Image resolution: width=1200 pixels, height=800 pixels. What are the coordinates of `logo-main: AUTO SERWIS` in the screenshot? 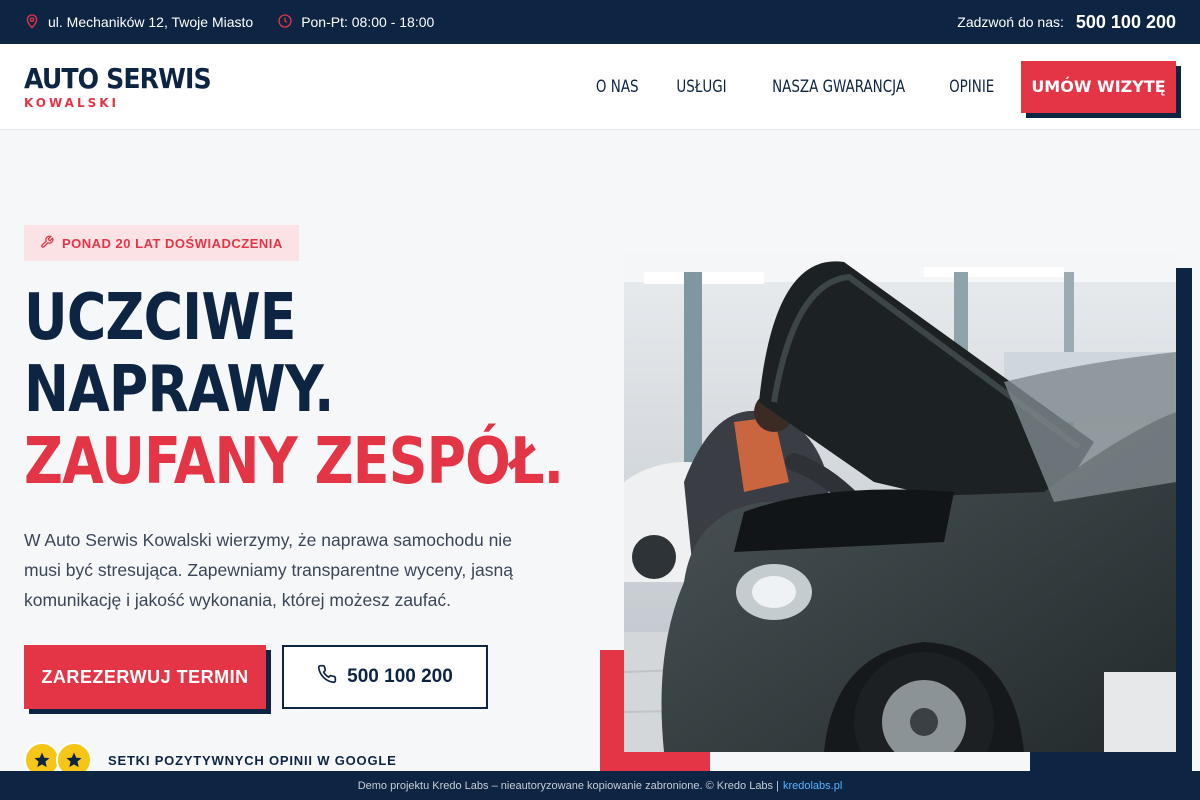 It's located at (118, 78).